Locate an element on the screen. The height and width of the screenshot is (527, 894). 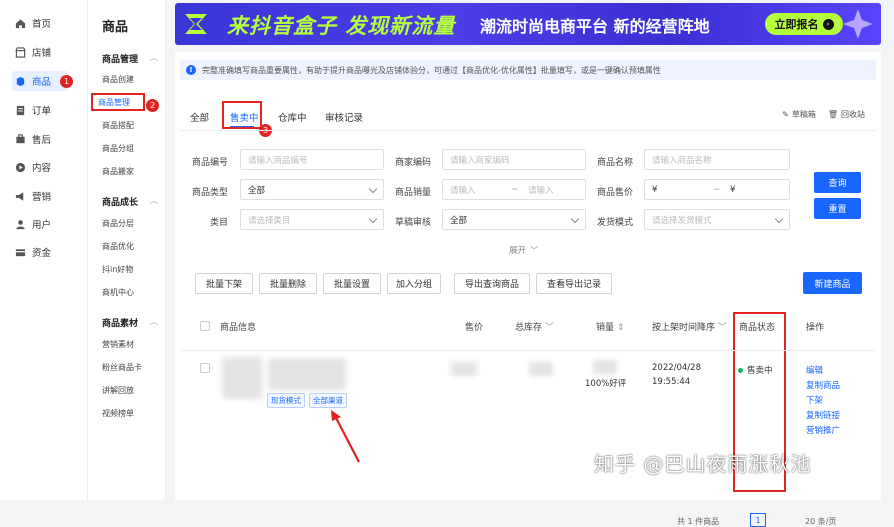
column-header-sales: 销量 ⇕ is located at coordinates (610, 326).